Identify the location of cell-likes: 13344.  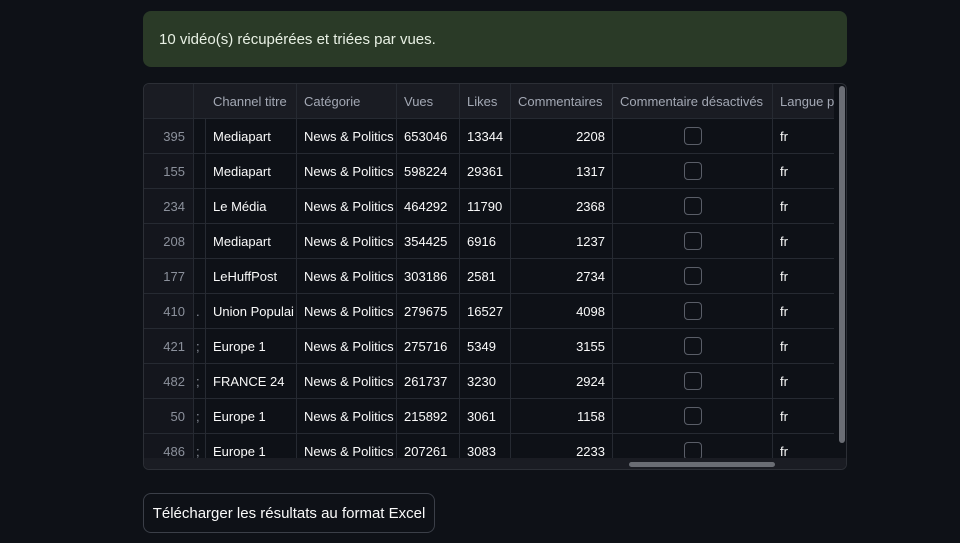
(485, 136).